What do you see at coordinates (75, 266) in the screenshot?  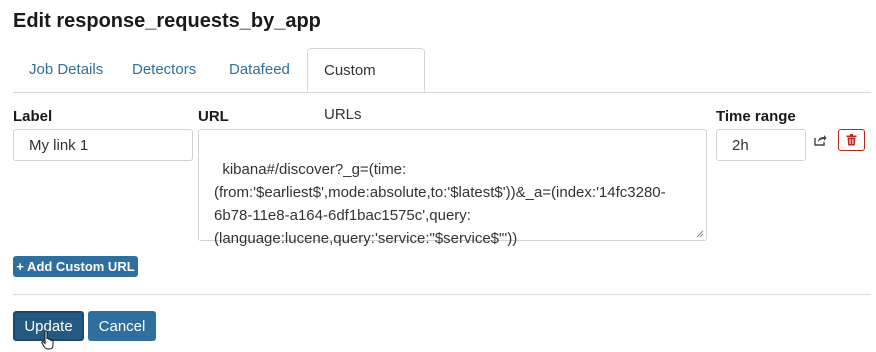 I see `add-custom-url-button: + Add Custom URL` at bounding box center [75, 266].